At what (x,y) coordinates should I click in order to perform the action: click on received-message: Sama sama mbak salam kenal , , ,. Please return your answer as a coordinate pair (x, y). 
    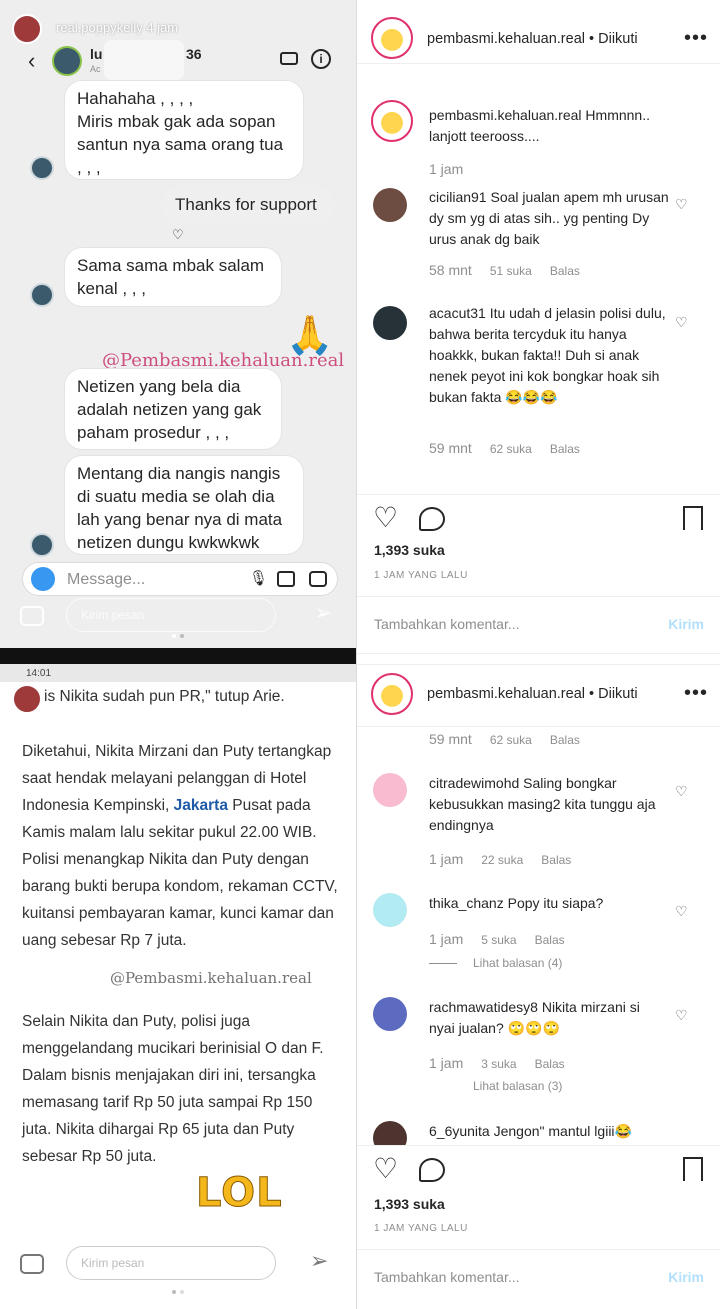
    Looking at the image, I should click on (173, 277).